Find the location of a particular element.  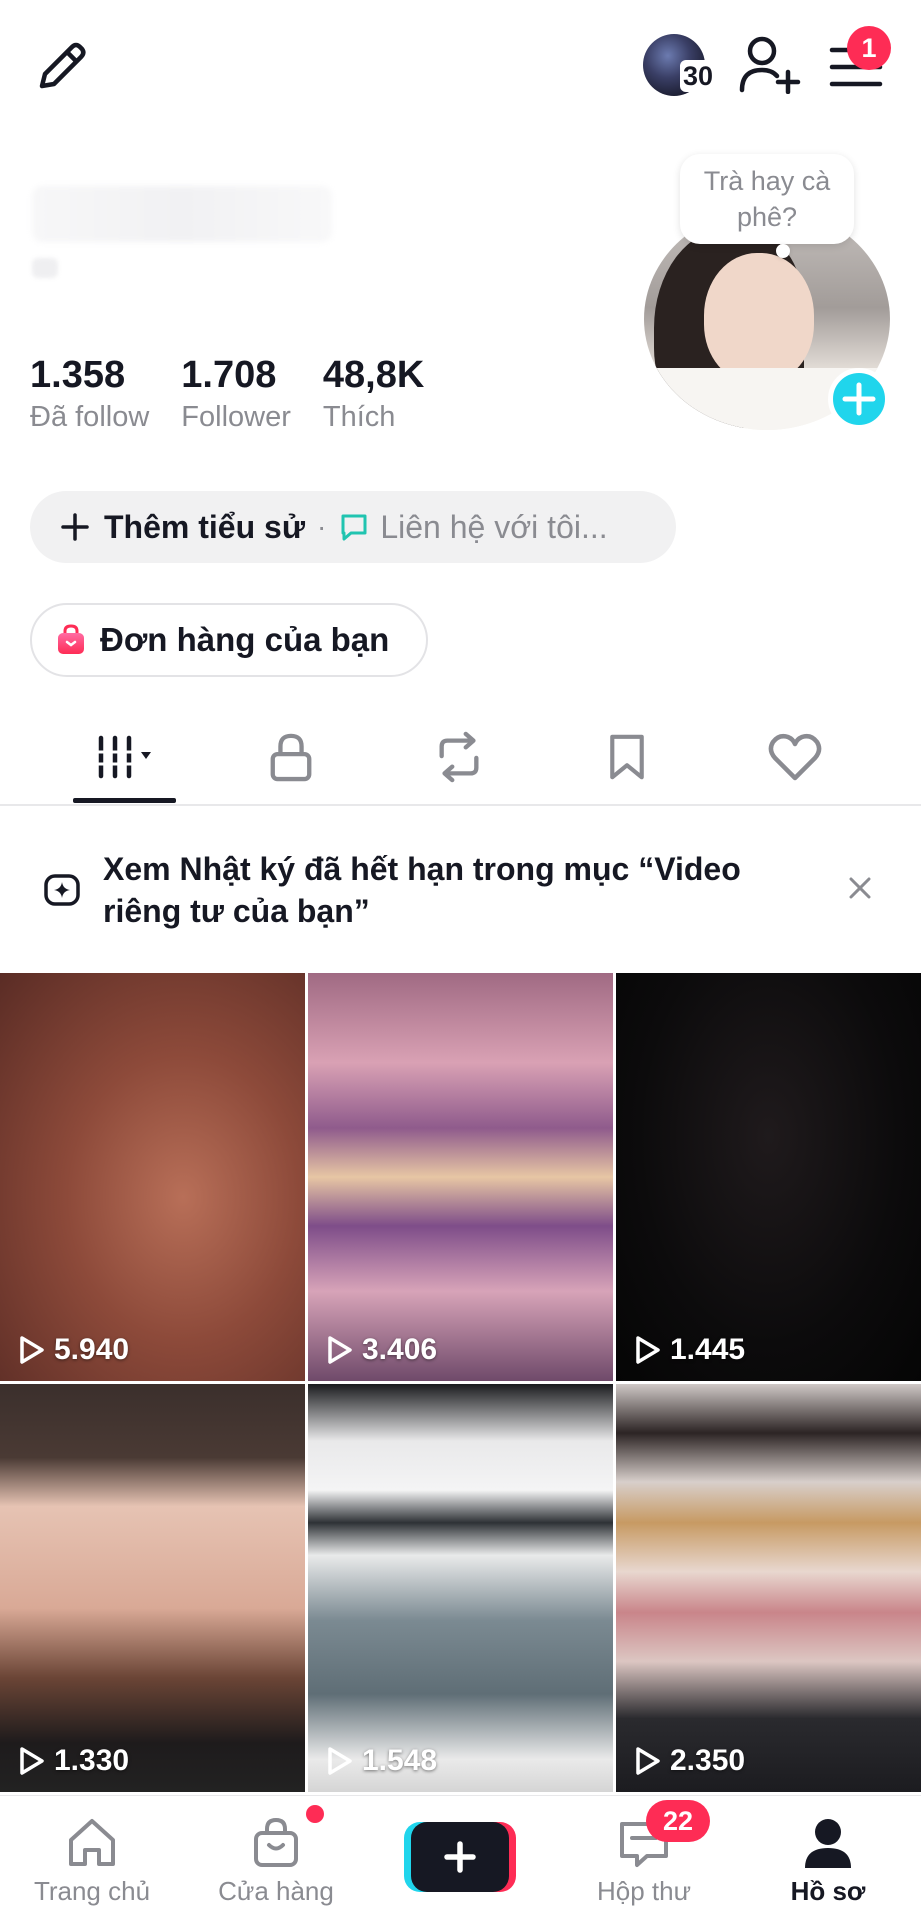

your-orders-button: Đơn hàng của bạn is located at coordinates (229, 640).